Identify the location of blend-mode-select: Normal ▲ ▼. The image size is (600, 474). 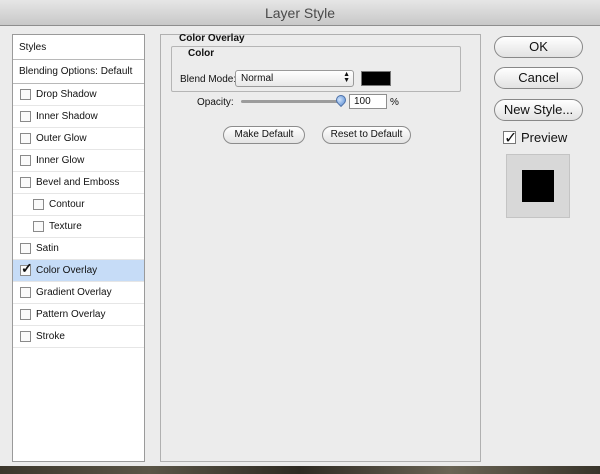
(294, 78).